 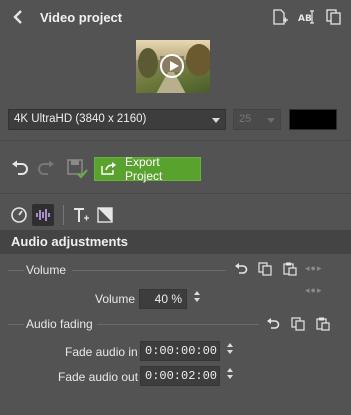 What do you see at coordinates (144, 169) in the screenshot?
I see `export-label: Export Project` at bounding box center [144, 169].